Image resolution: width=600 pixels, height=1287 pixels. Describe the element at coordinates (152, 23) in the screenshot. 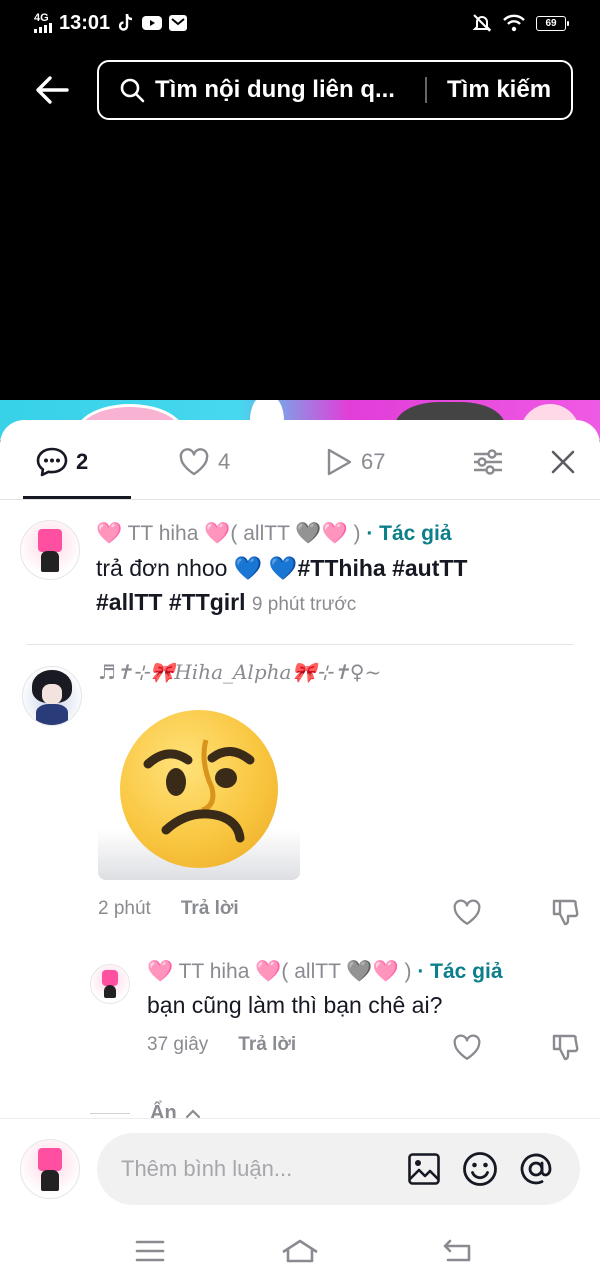

I see `youtube-icon` at that location.